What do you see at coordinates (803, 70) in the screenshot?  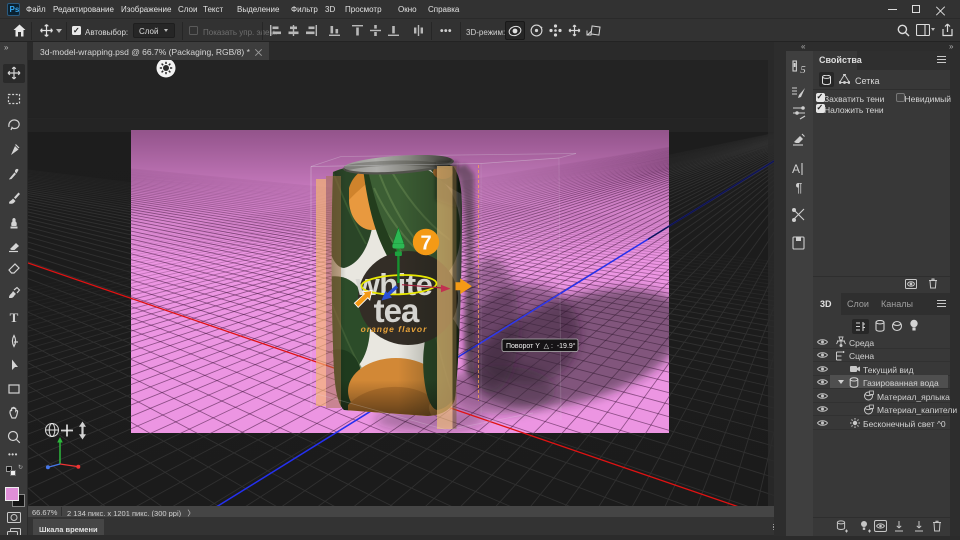 I see `svg-text: 5` at bounding box center [803, 70].